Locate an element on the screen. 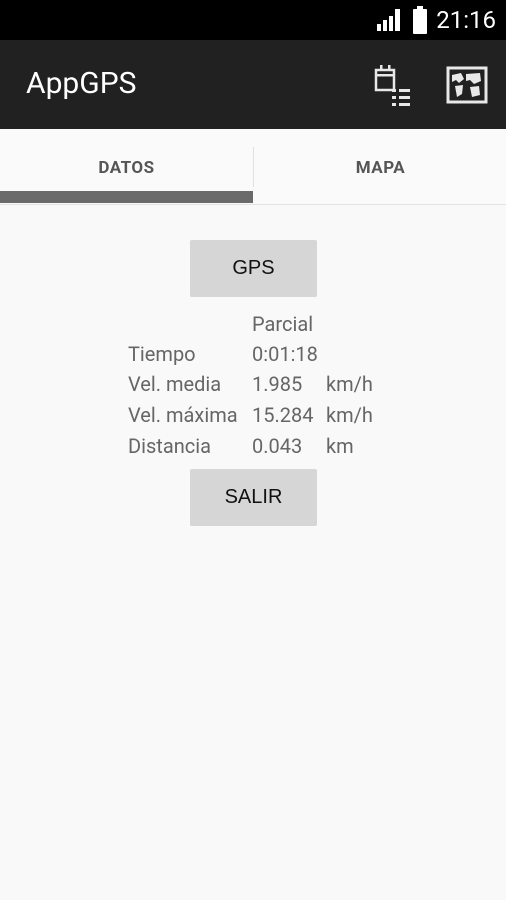 The width and height of the screenshot is (506, 900). value-vel-media: 1.985 is located at coordinates (277, 384).